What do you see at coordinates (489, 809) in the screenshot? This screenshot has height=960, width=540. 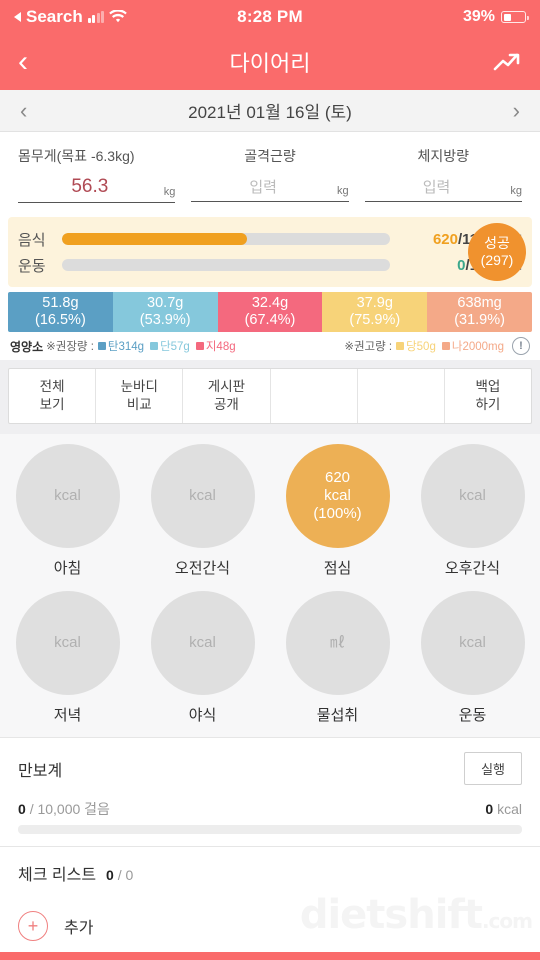 I see `pedometer-kcal-value: 0` at bounding box center [489, 809].